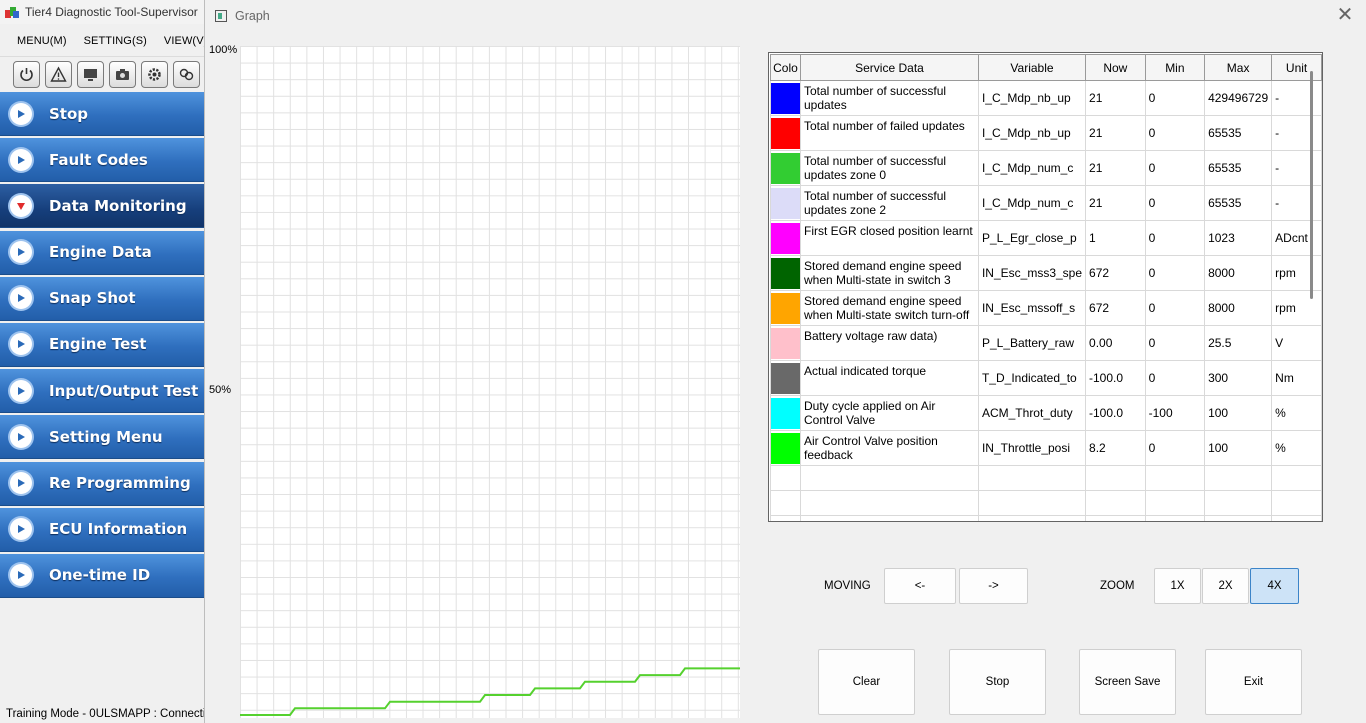  I want to click on app-title: Tier4 Diagnostic Tool-Supervisor, so click(111, 12).